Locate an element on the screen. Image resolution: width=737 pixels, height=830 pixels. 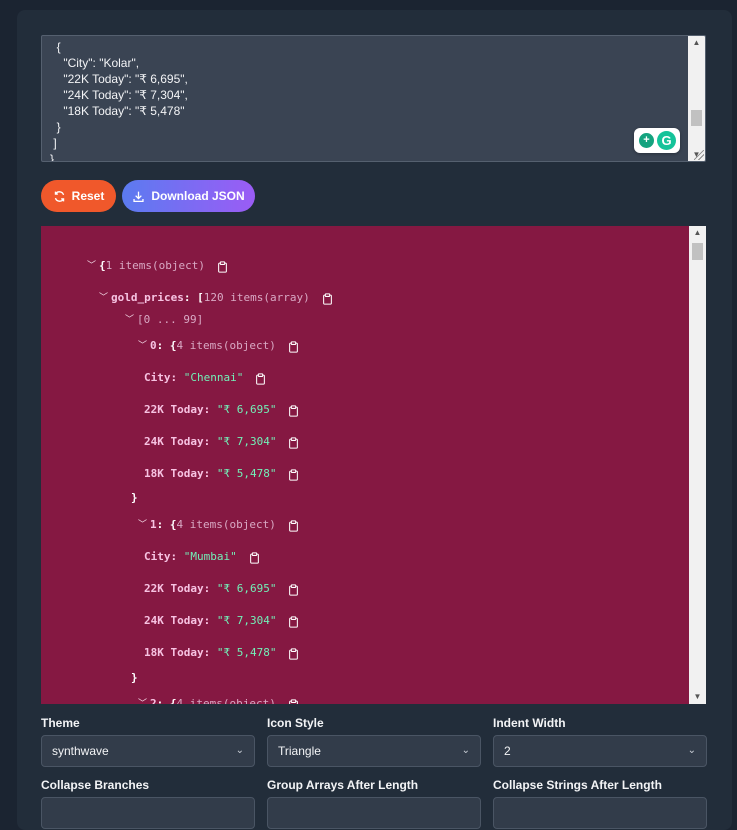
icon-style-select: Triangle ⌄ is located at coordinates (374, 751).